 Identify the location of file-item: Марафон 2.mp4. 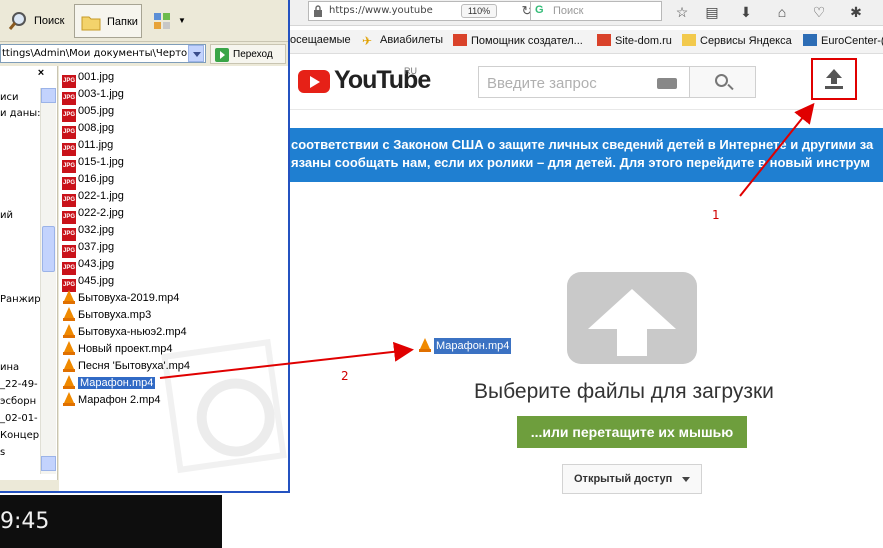
(111, 400).